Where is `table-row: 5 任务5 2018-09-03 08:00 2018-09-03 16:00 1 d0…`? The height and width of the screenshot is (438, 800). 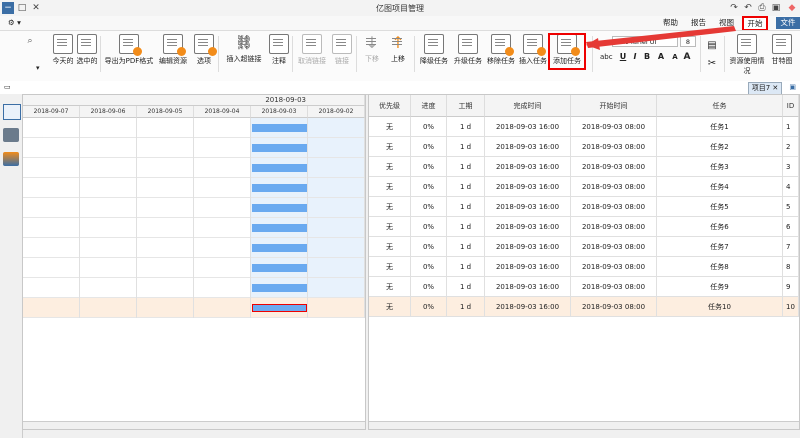 table-row: 5 任务5 2018-09-03 08:00 2018-09-03 16:00 1 d0… is located at coordinates (584, 207).